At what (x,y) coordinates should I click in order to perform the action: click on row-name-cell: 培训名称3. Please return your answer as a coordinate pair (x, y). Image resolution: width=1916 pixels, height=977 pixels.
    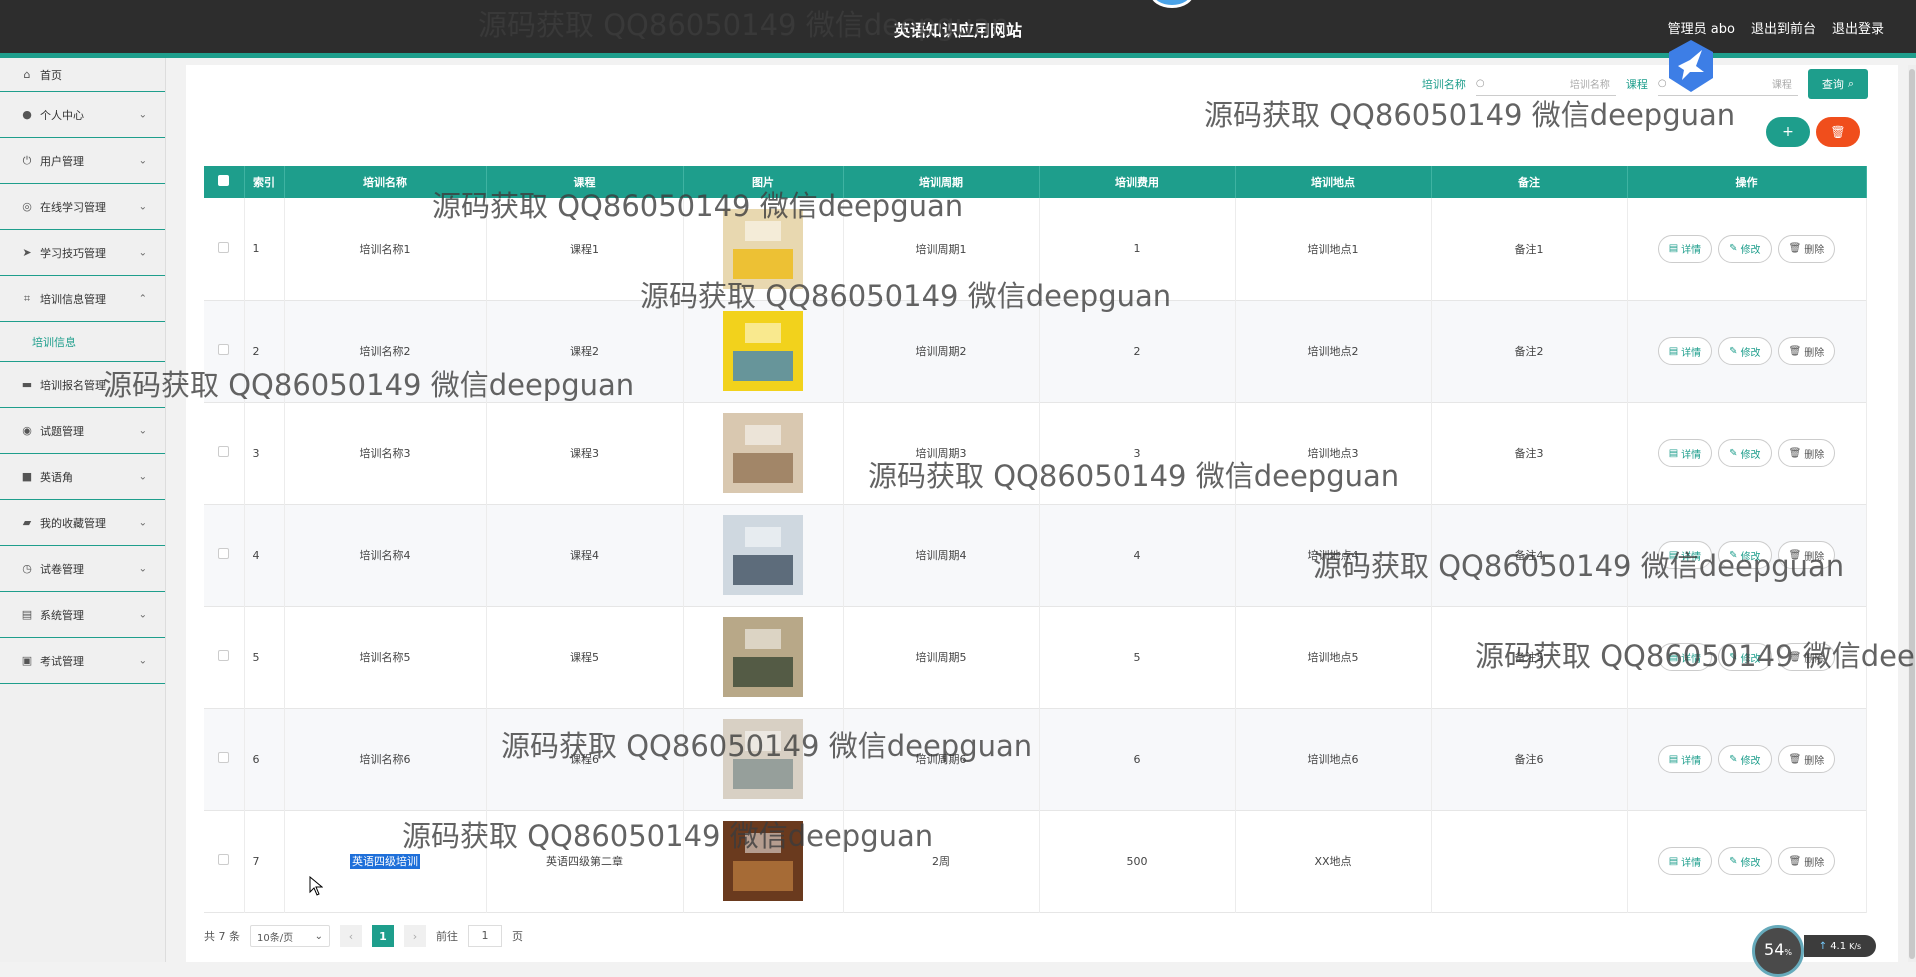
    Looking at the image, I should click on (385, 453).